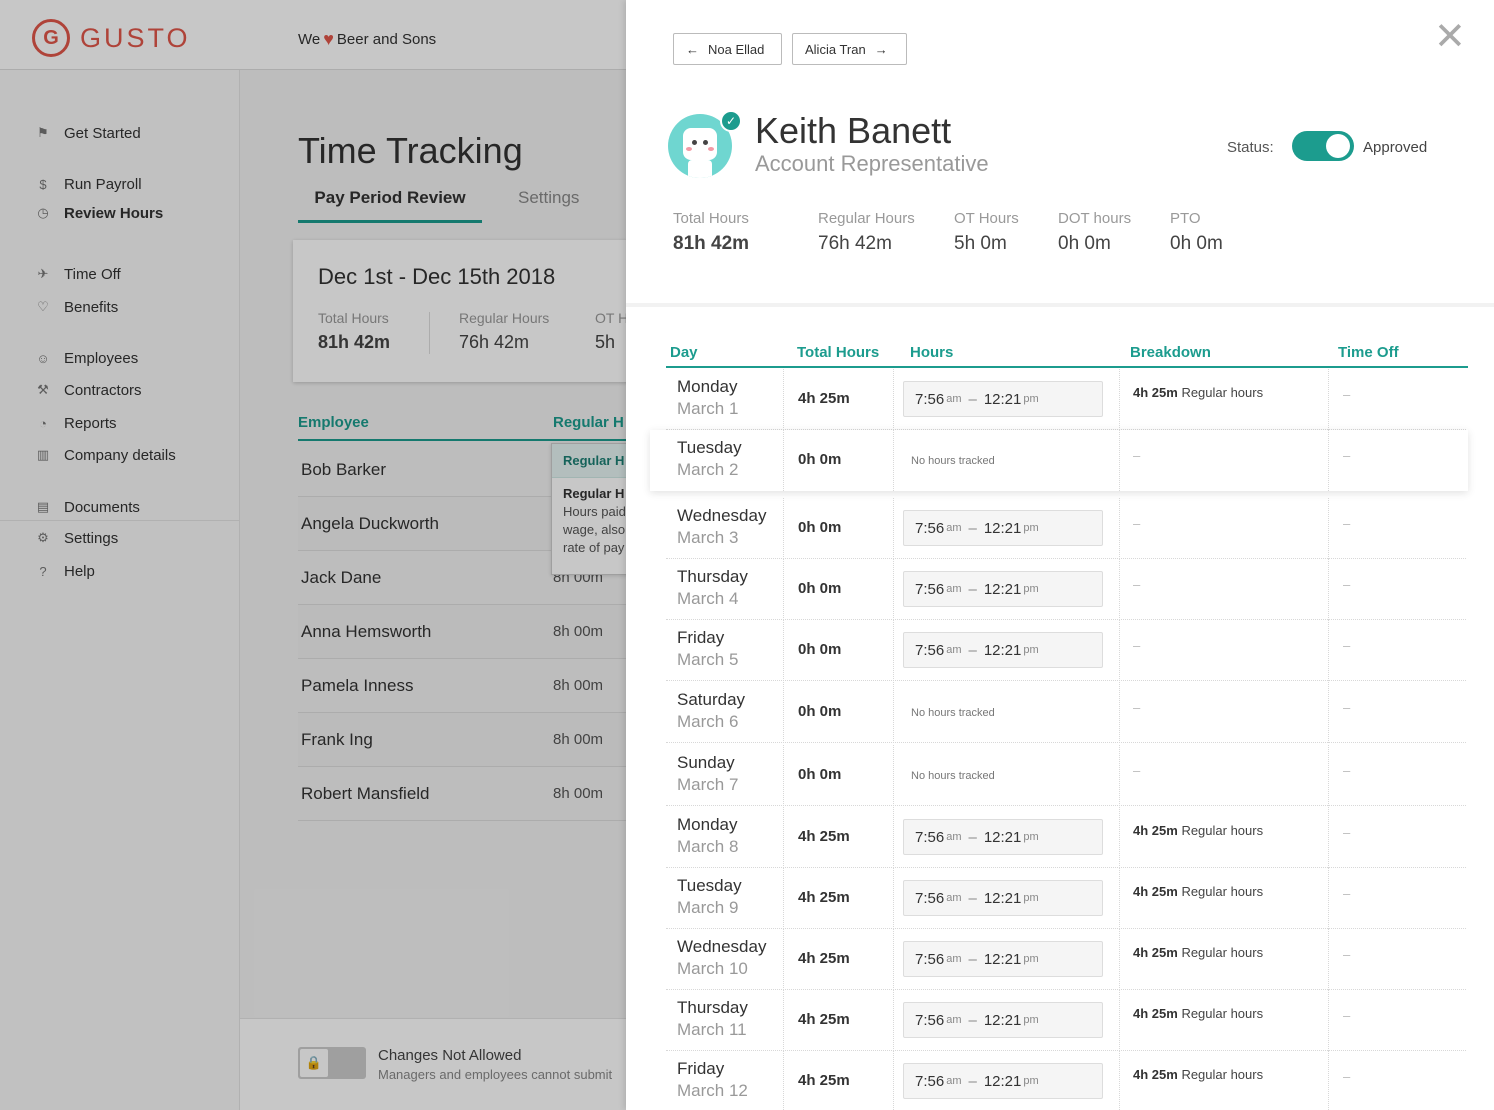 The image size is (1494, 1110). Describe the element at coordinates (731, 121) in the screenshot. I see `verified-check-icon: ✓` at that location.